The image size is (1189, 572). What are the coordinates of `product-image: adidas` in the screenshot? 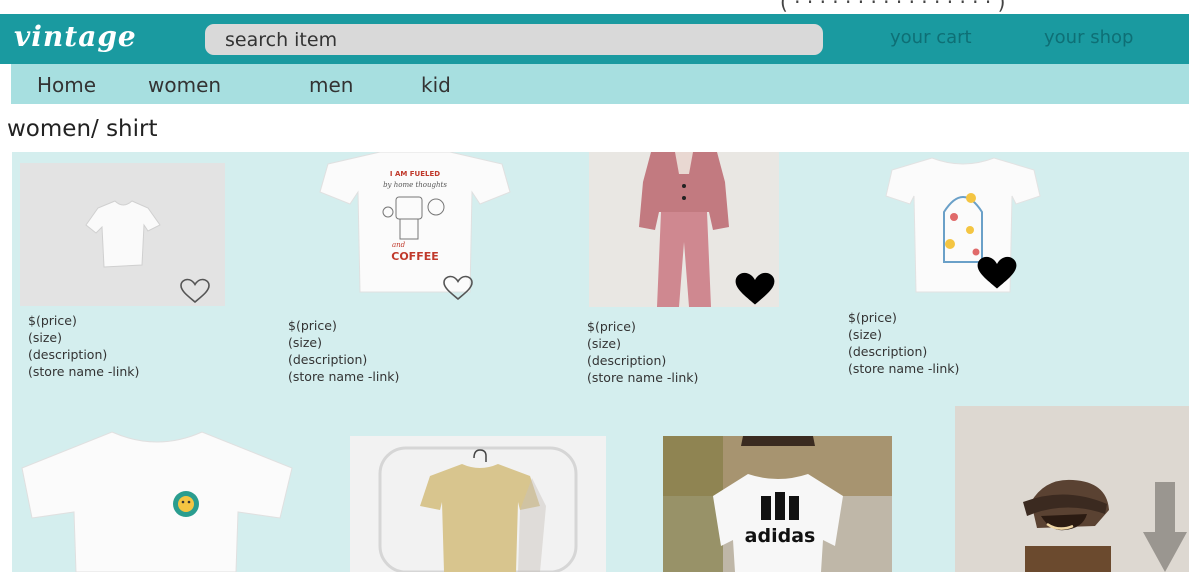 It's located at (777, 504).